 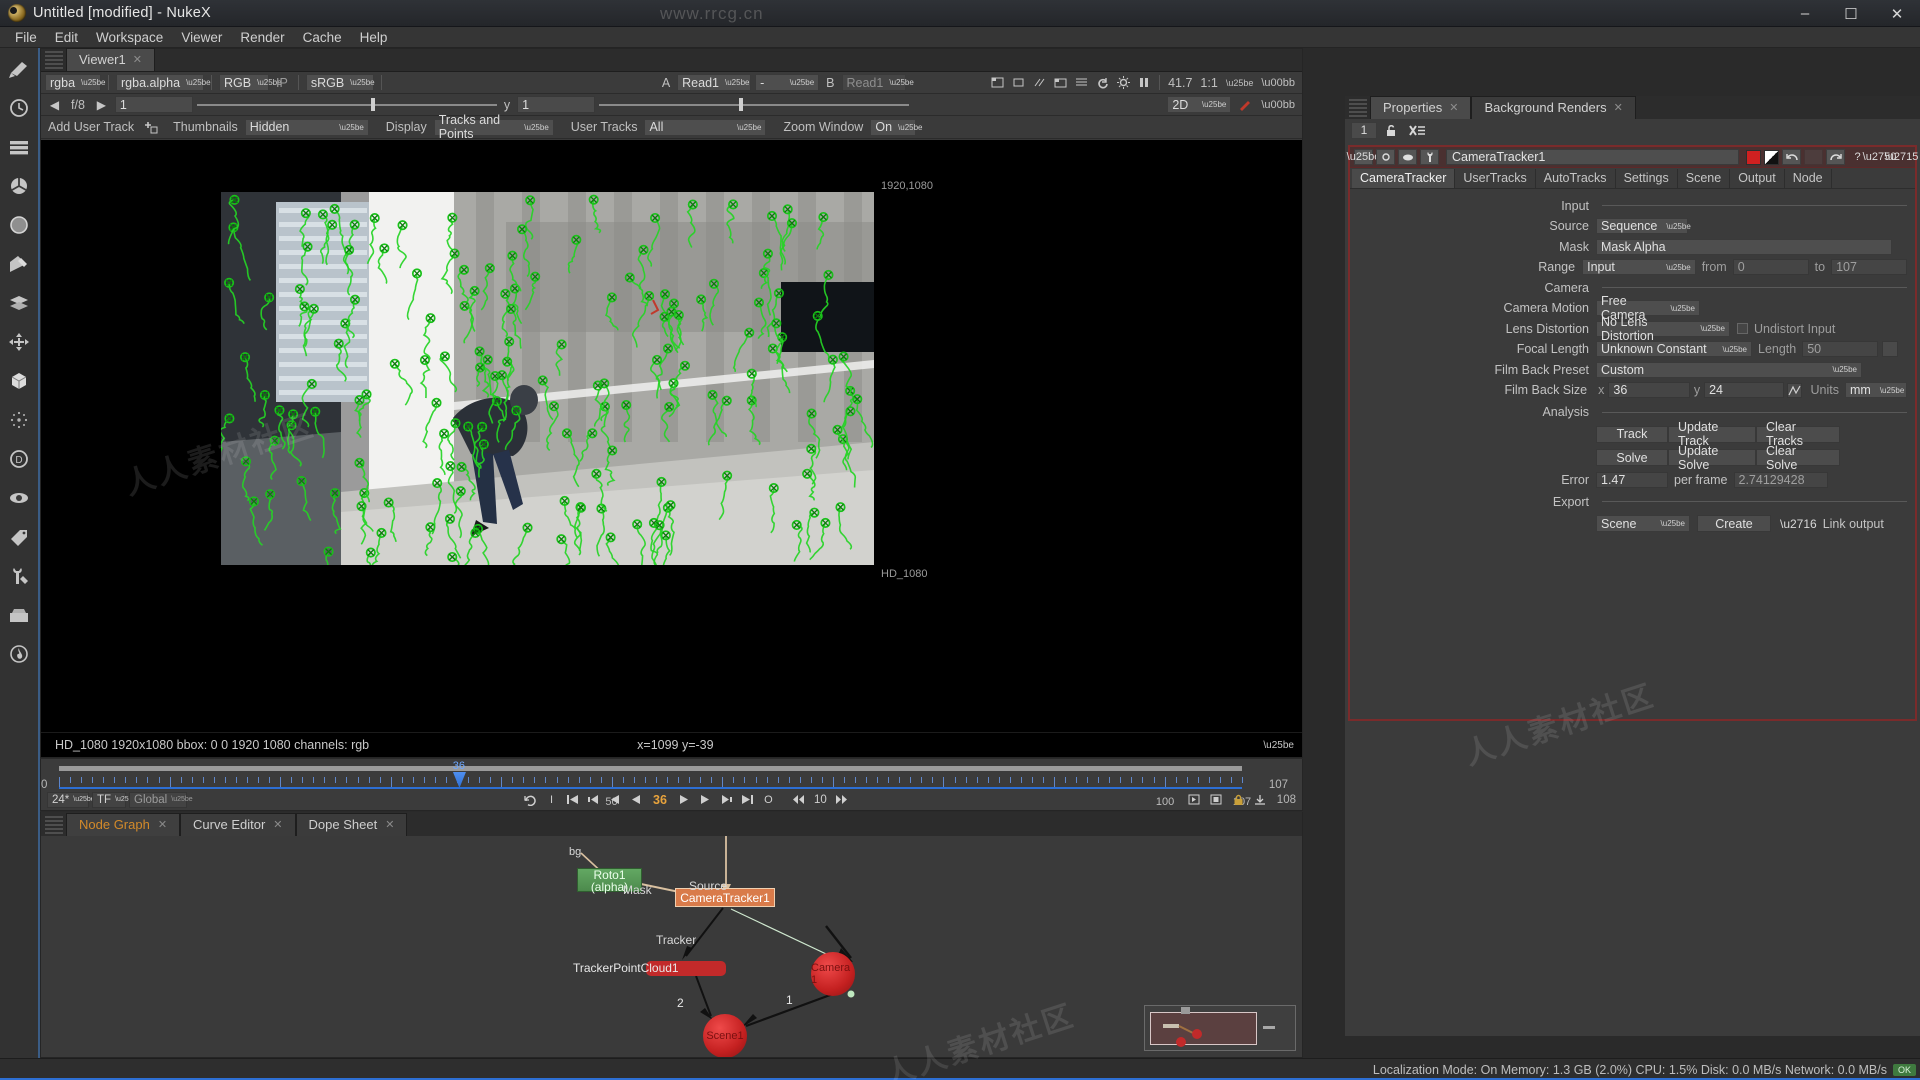 I want to click on menu-viewer: Viewer, so click(x=201, y=37).